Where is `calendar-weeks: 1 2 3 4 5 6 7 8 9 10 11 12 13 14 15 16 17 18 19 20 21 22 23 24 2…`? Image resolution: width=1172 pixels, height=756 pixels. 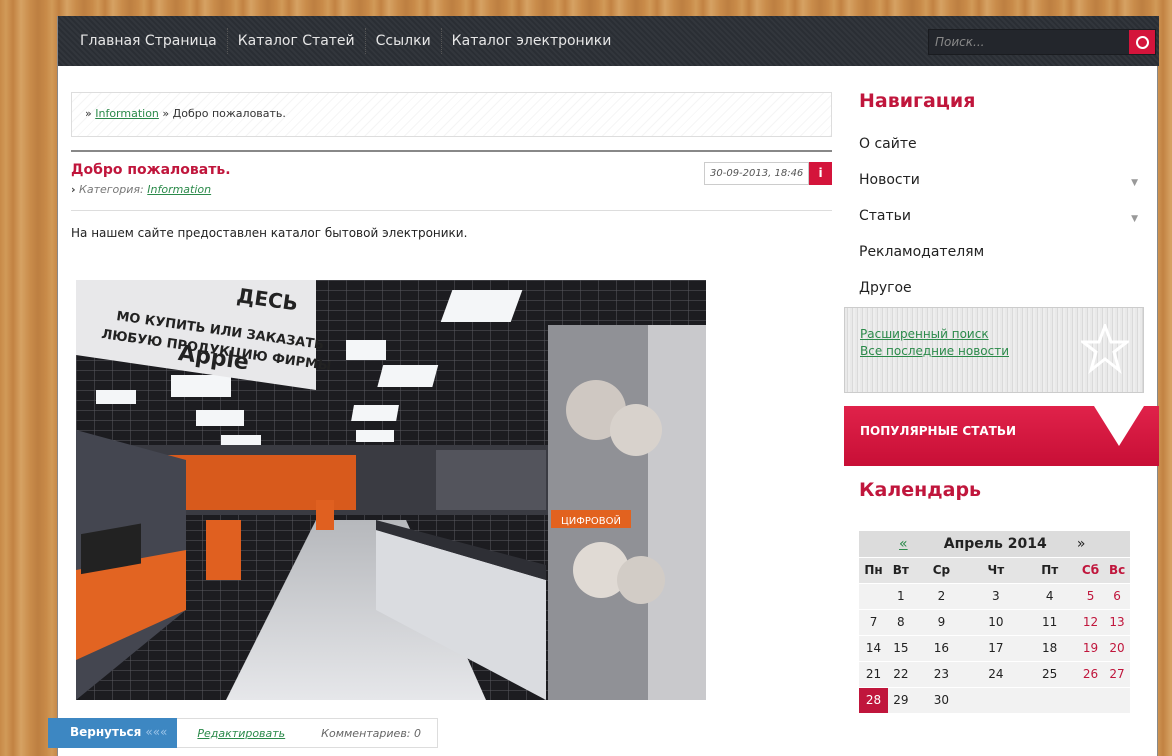
calendar-weeks: 1 2 3 4 5 6 7 8 9 10 11 12 13 14 15 16 17 18 19 20 21 22 23 24 2… is located at coordinates (994, 648).